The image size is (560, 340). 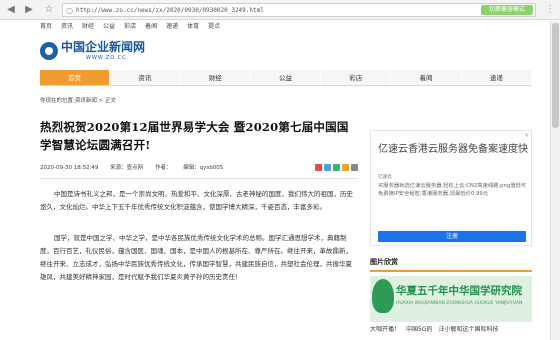 I want to click on topnav-item: 速递, so click(x=172, y=27).